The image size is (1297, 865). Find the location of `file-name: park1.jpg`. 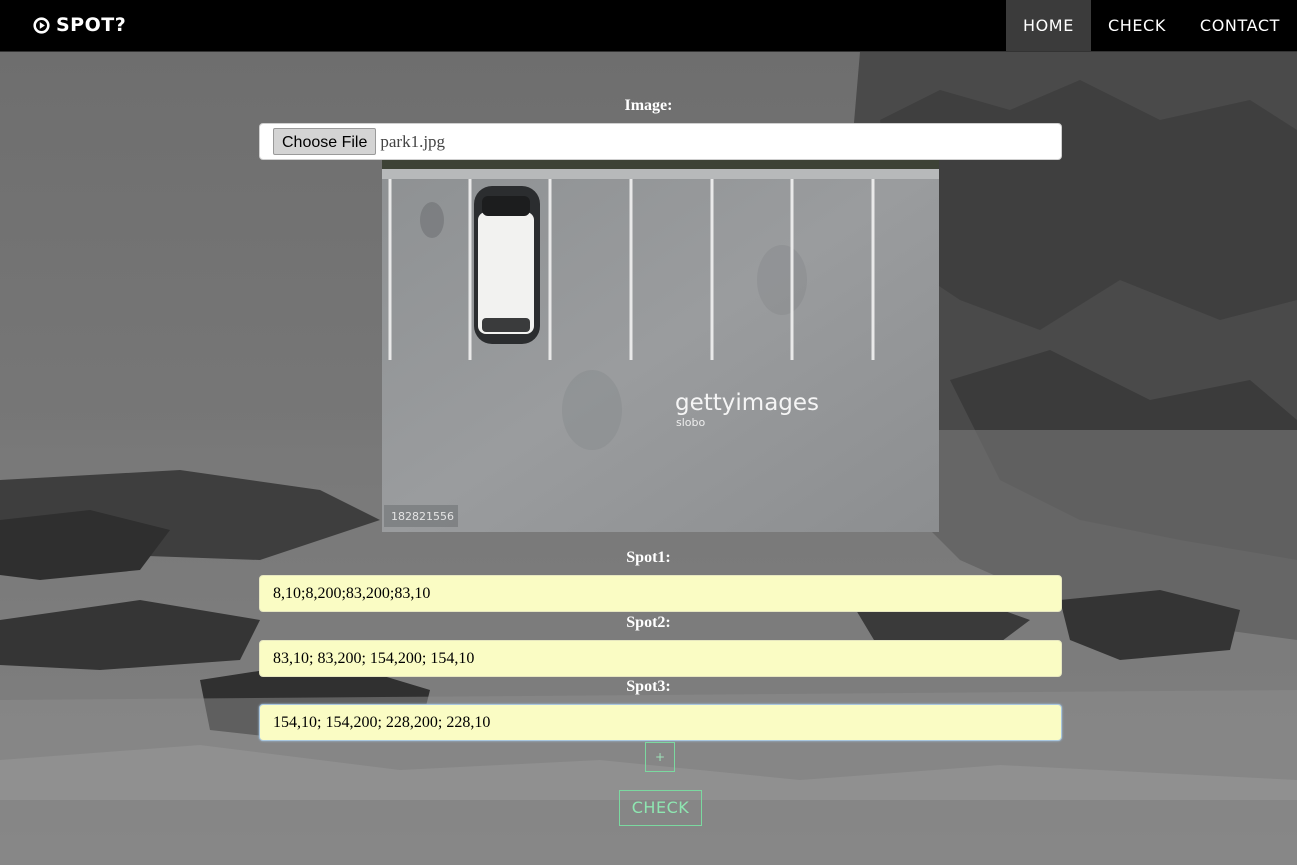

file-name: park1.jpg is located at coordinates (413, 141).